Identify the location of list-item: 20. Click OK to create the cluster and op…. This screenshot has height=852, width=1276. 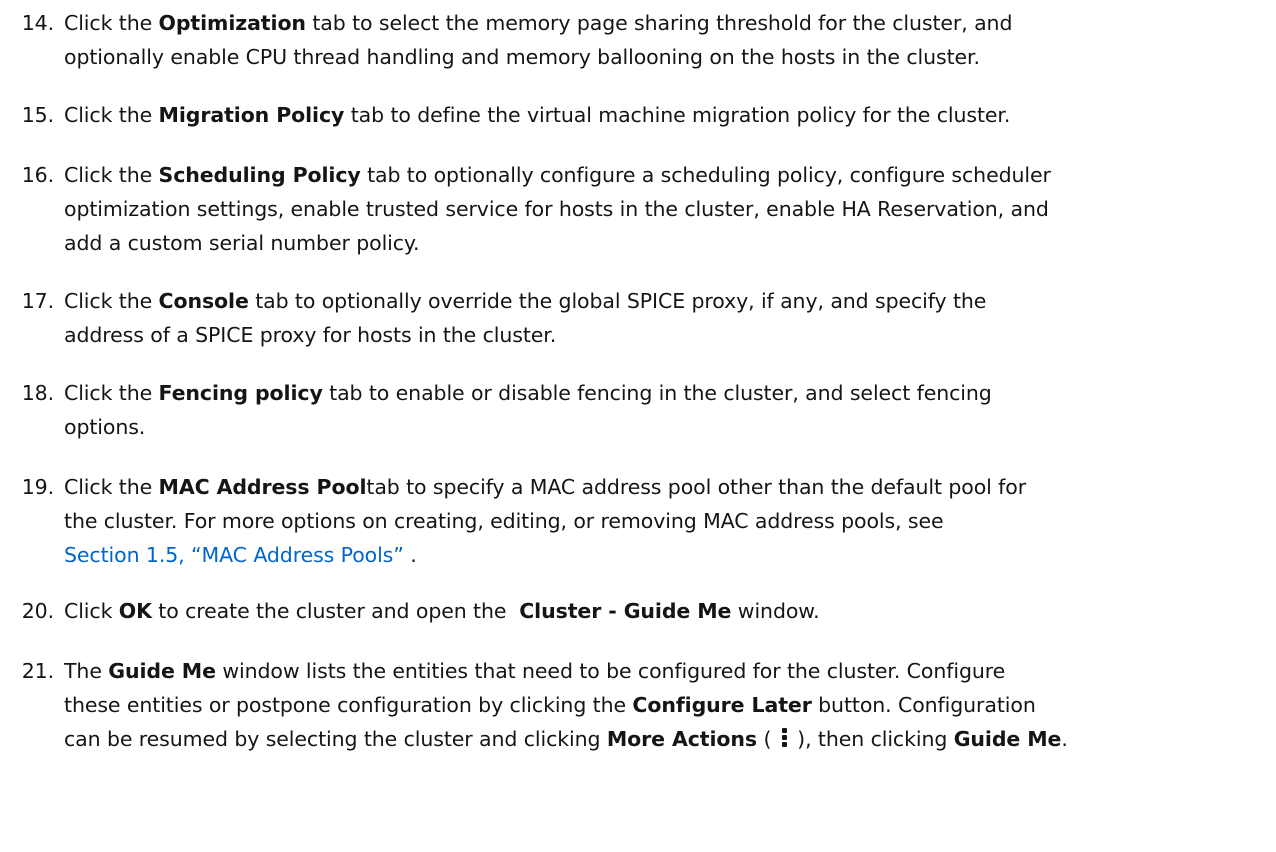
(638, 611).